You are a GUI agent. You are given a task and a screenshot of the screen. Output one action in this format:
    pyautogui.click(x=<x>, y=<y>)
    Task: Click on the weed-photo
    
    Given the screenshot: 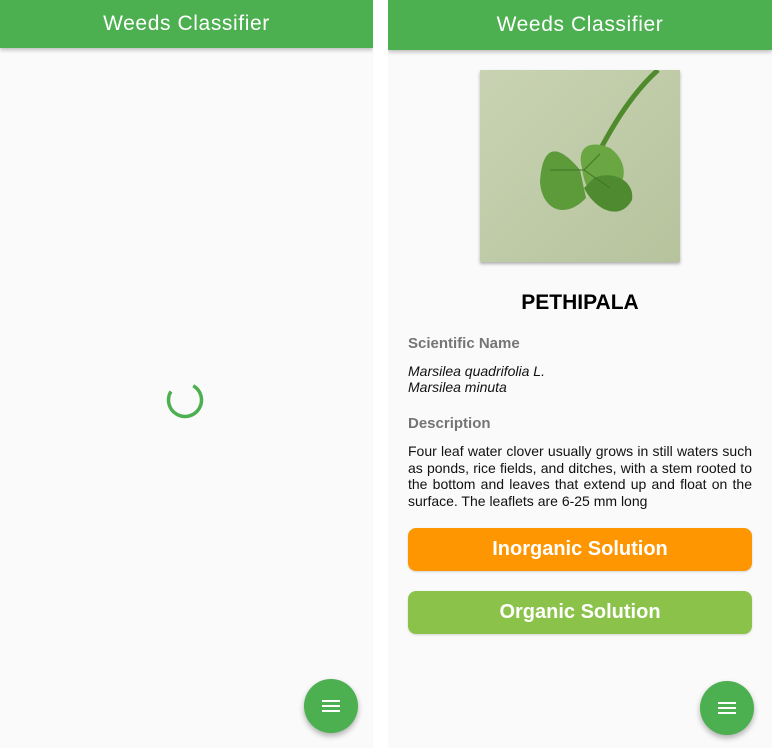 What is the action you would take?
    pyautogui.click(x=580, y=166)
    